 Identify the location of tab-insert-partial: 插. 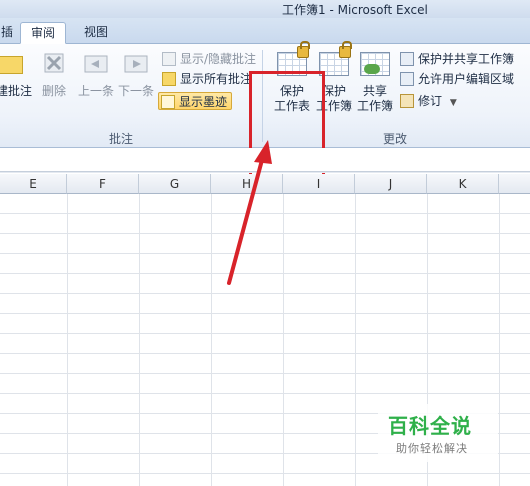
(7, 33).